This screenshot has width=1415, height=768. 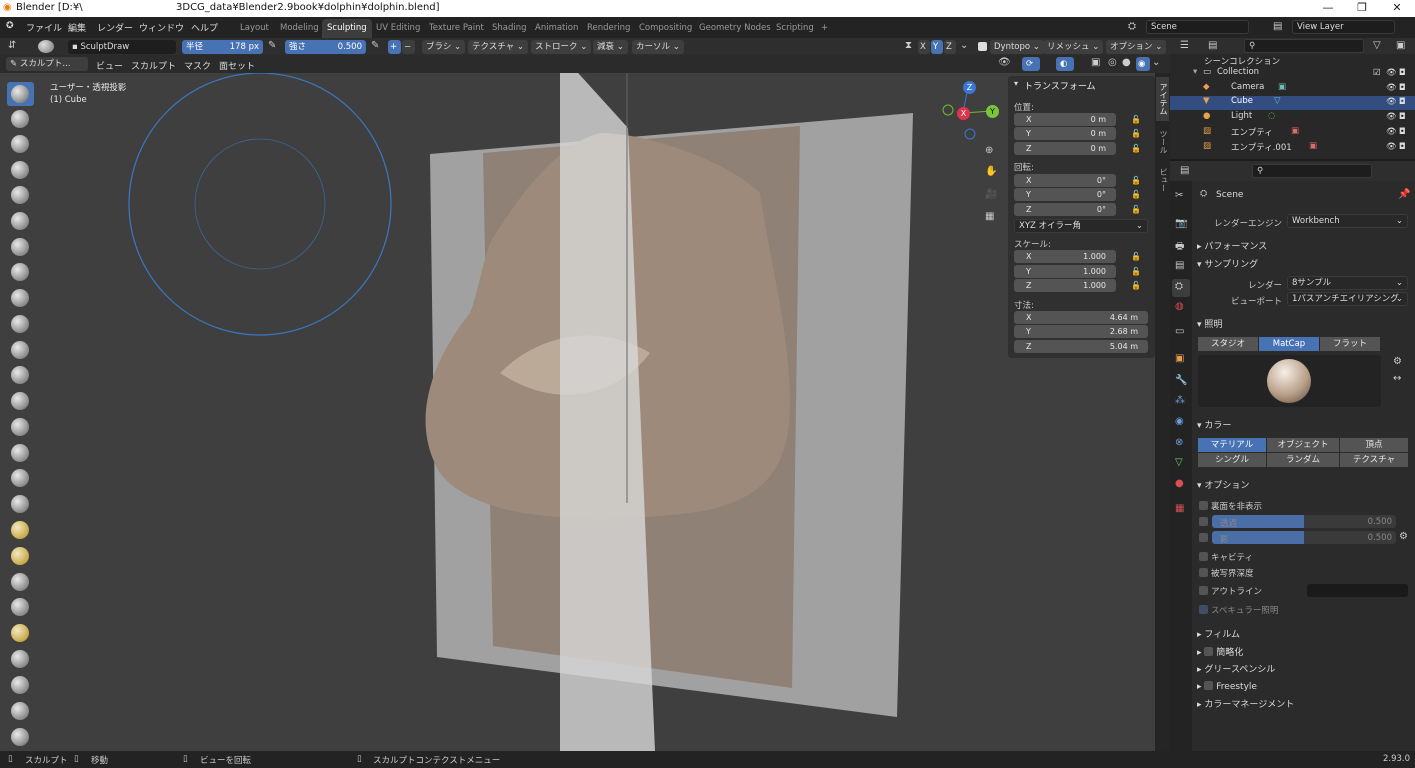 I want to click on material-shading-icon: ◉, so click(x=1143, y=64).